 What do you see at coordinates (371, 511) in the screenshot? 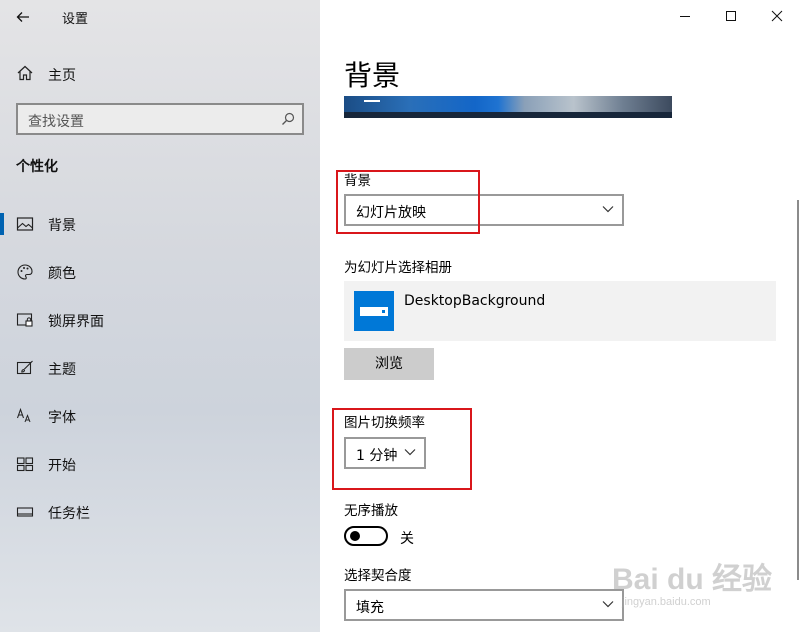
I see `shuffle-label: 无序播放` at bounding box center [371, 511].